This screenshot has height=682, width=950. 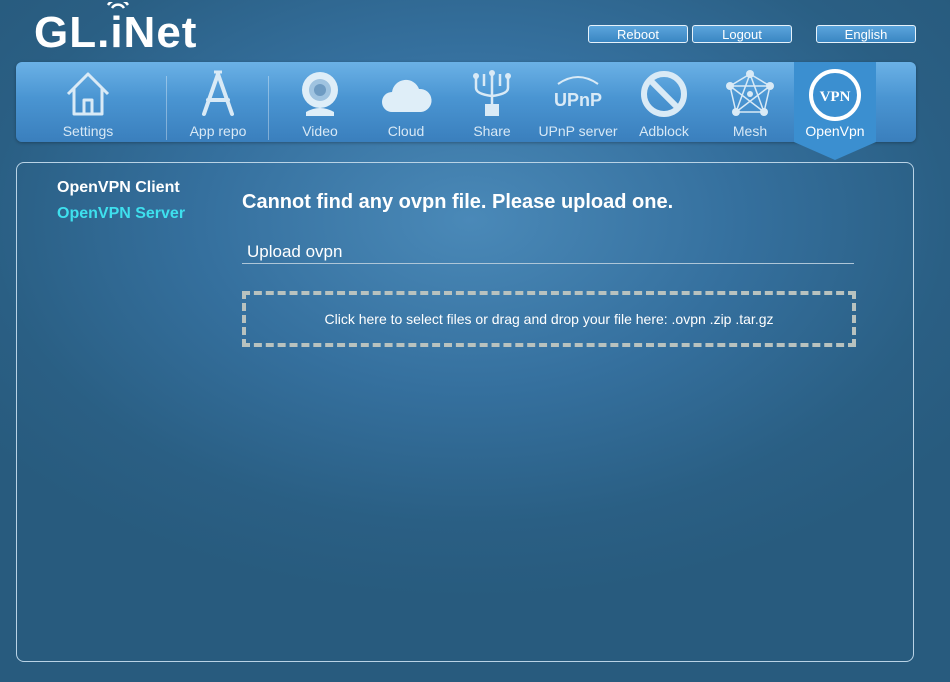 I want to click on nav-label: Mesh, so click(x=750, y=131).